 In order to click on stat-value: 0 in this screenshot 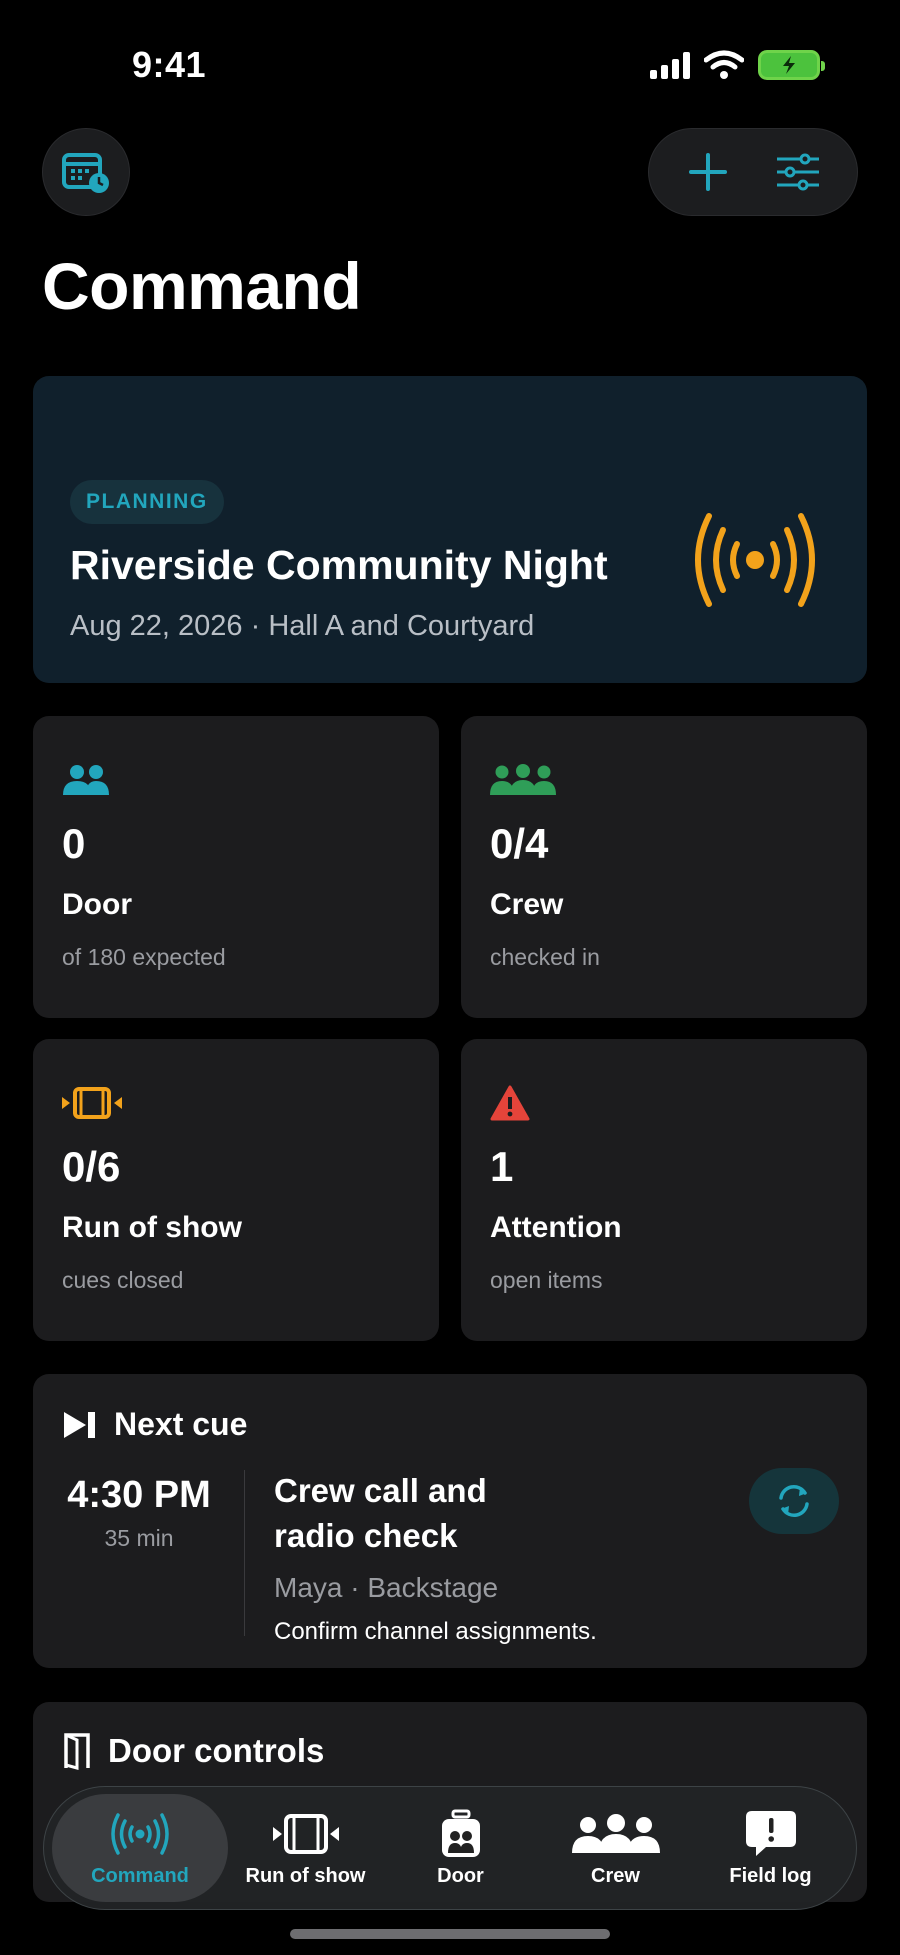, I will do `click(74, 843)`.